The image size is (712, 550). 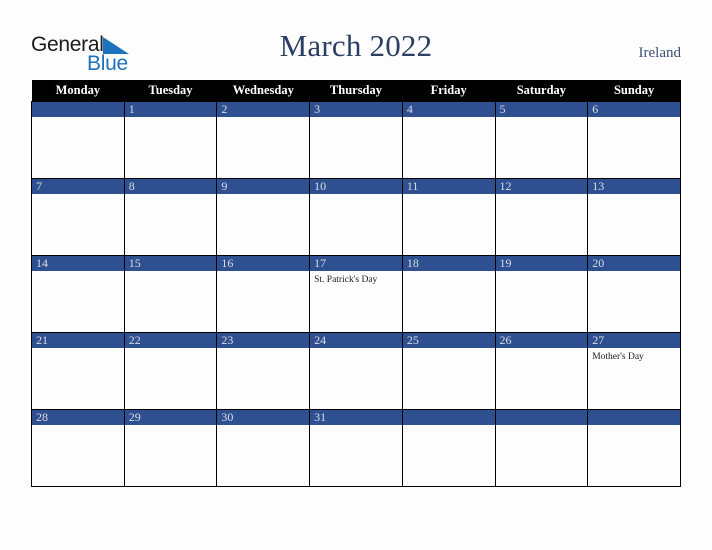 I want to click on day-number: 24, so click(x=356, y=340).